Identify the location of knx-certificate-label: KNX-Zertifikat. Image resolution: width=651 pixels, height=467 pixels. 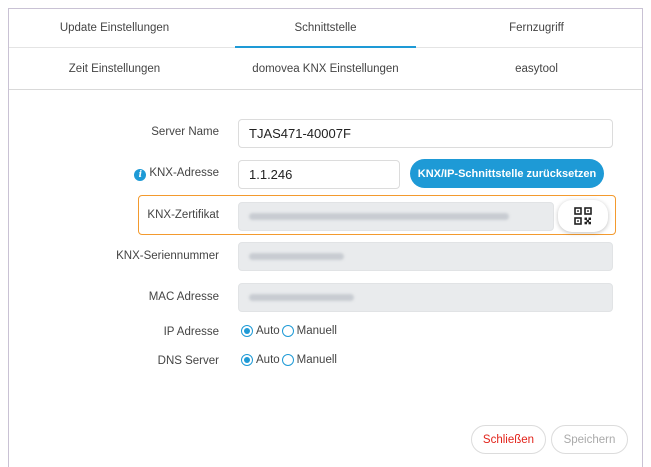
(183, 215).